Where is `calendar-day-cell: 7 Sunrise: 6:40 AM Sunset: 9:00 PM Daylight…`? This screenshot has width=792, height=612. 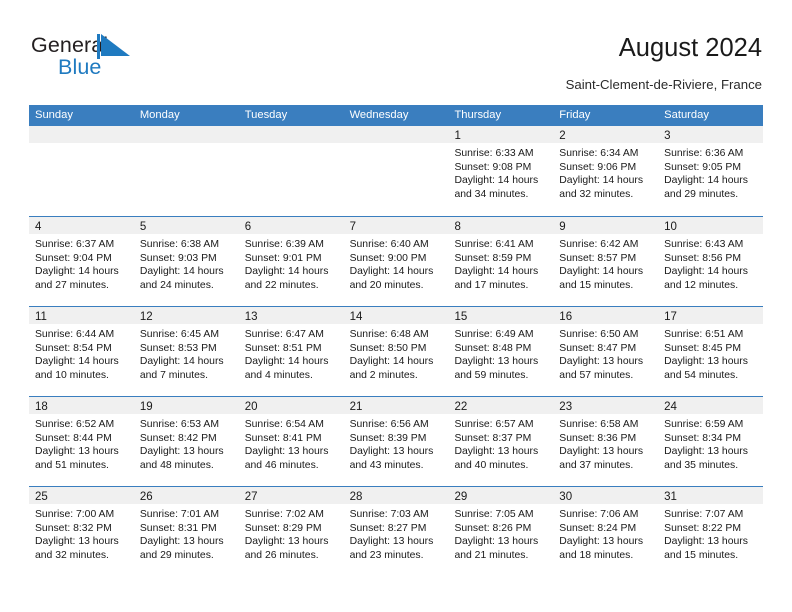
calendar-day-cell: 7 Sunrise: 6:40 AM Sunset: 9:00 PM Daylight… is located at coordinates (396, 261).